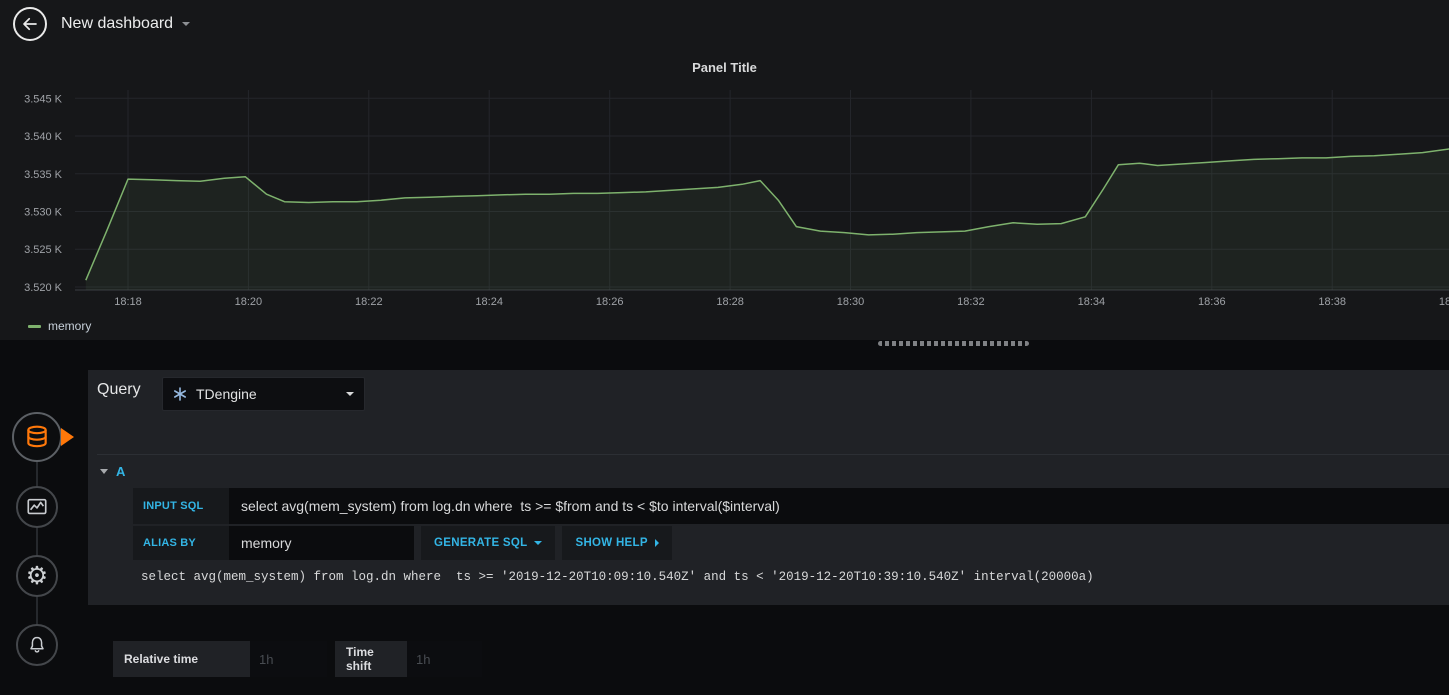 The width and height of the screenshot is (1449, 695). I want to click on alias-by-label: ALIAS BY, so click(181, 543).